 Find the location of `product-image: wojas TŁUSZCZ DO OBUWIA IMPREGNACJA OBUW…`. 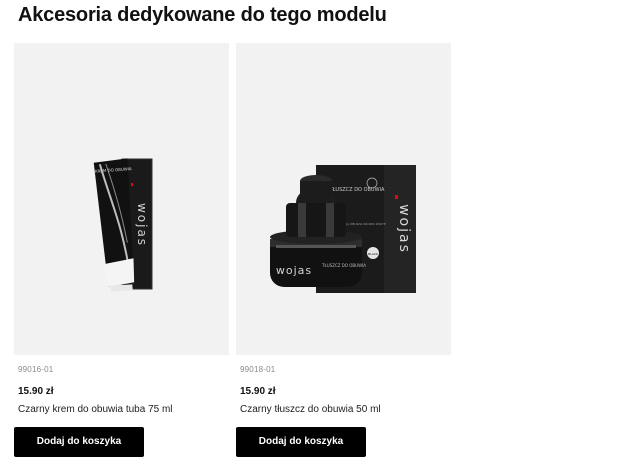

product-image: wojas TŁUSZCZ DO OBUWIA IMPREGNACJA OBUW… is located at coordinates (343, 229).